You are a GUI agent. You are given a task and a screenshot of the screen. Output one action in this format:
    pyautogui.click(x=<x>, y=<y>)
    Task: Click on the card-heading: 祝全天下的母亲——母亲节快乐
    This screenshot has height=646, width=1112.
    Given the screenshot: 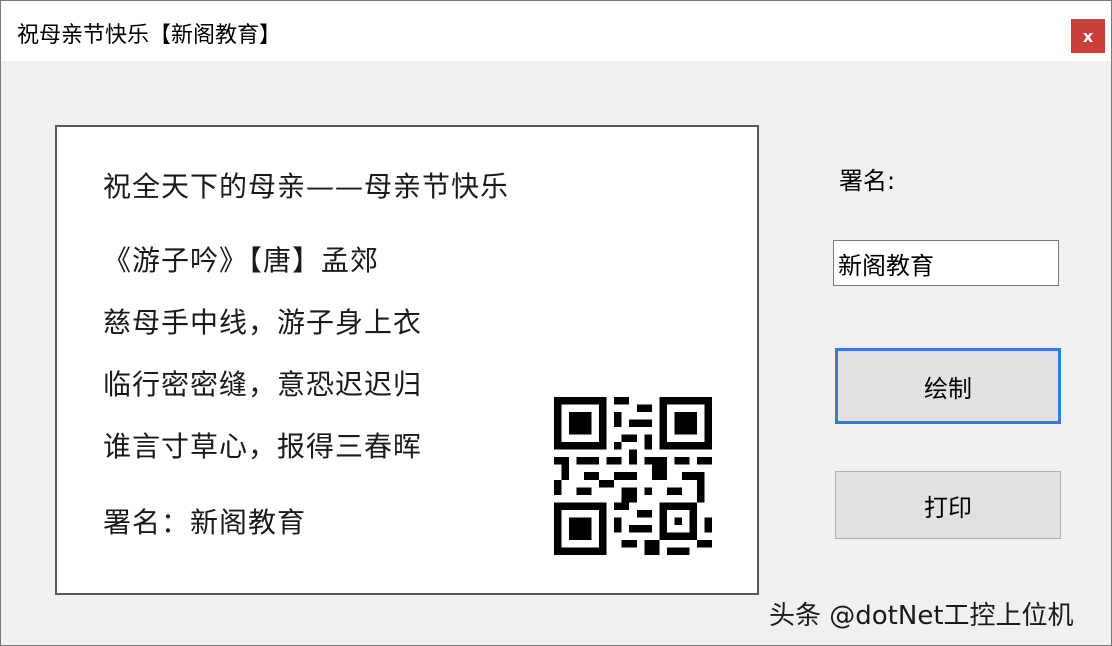 What is the action you would take?
    pyautogui.click(x=306, y=186)
    